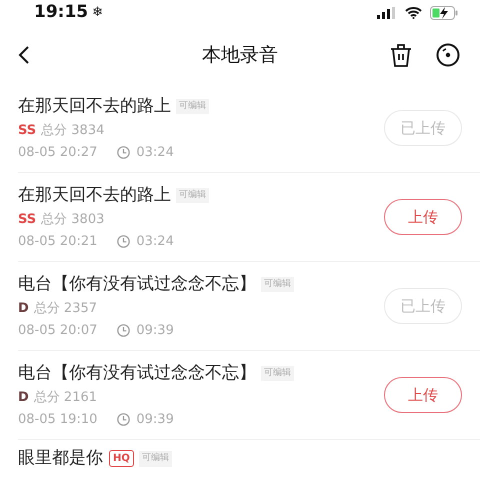 The height and width of the screenshot is (480, 480). I want to click on score-text: 总分 3803, so click(72, 220).